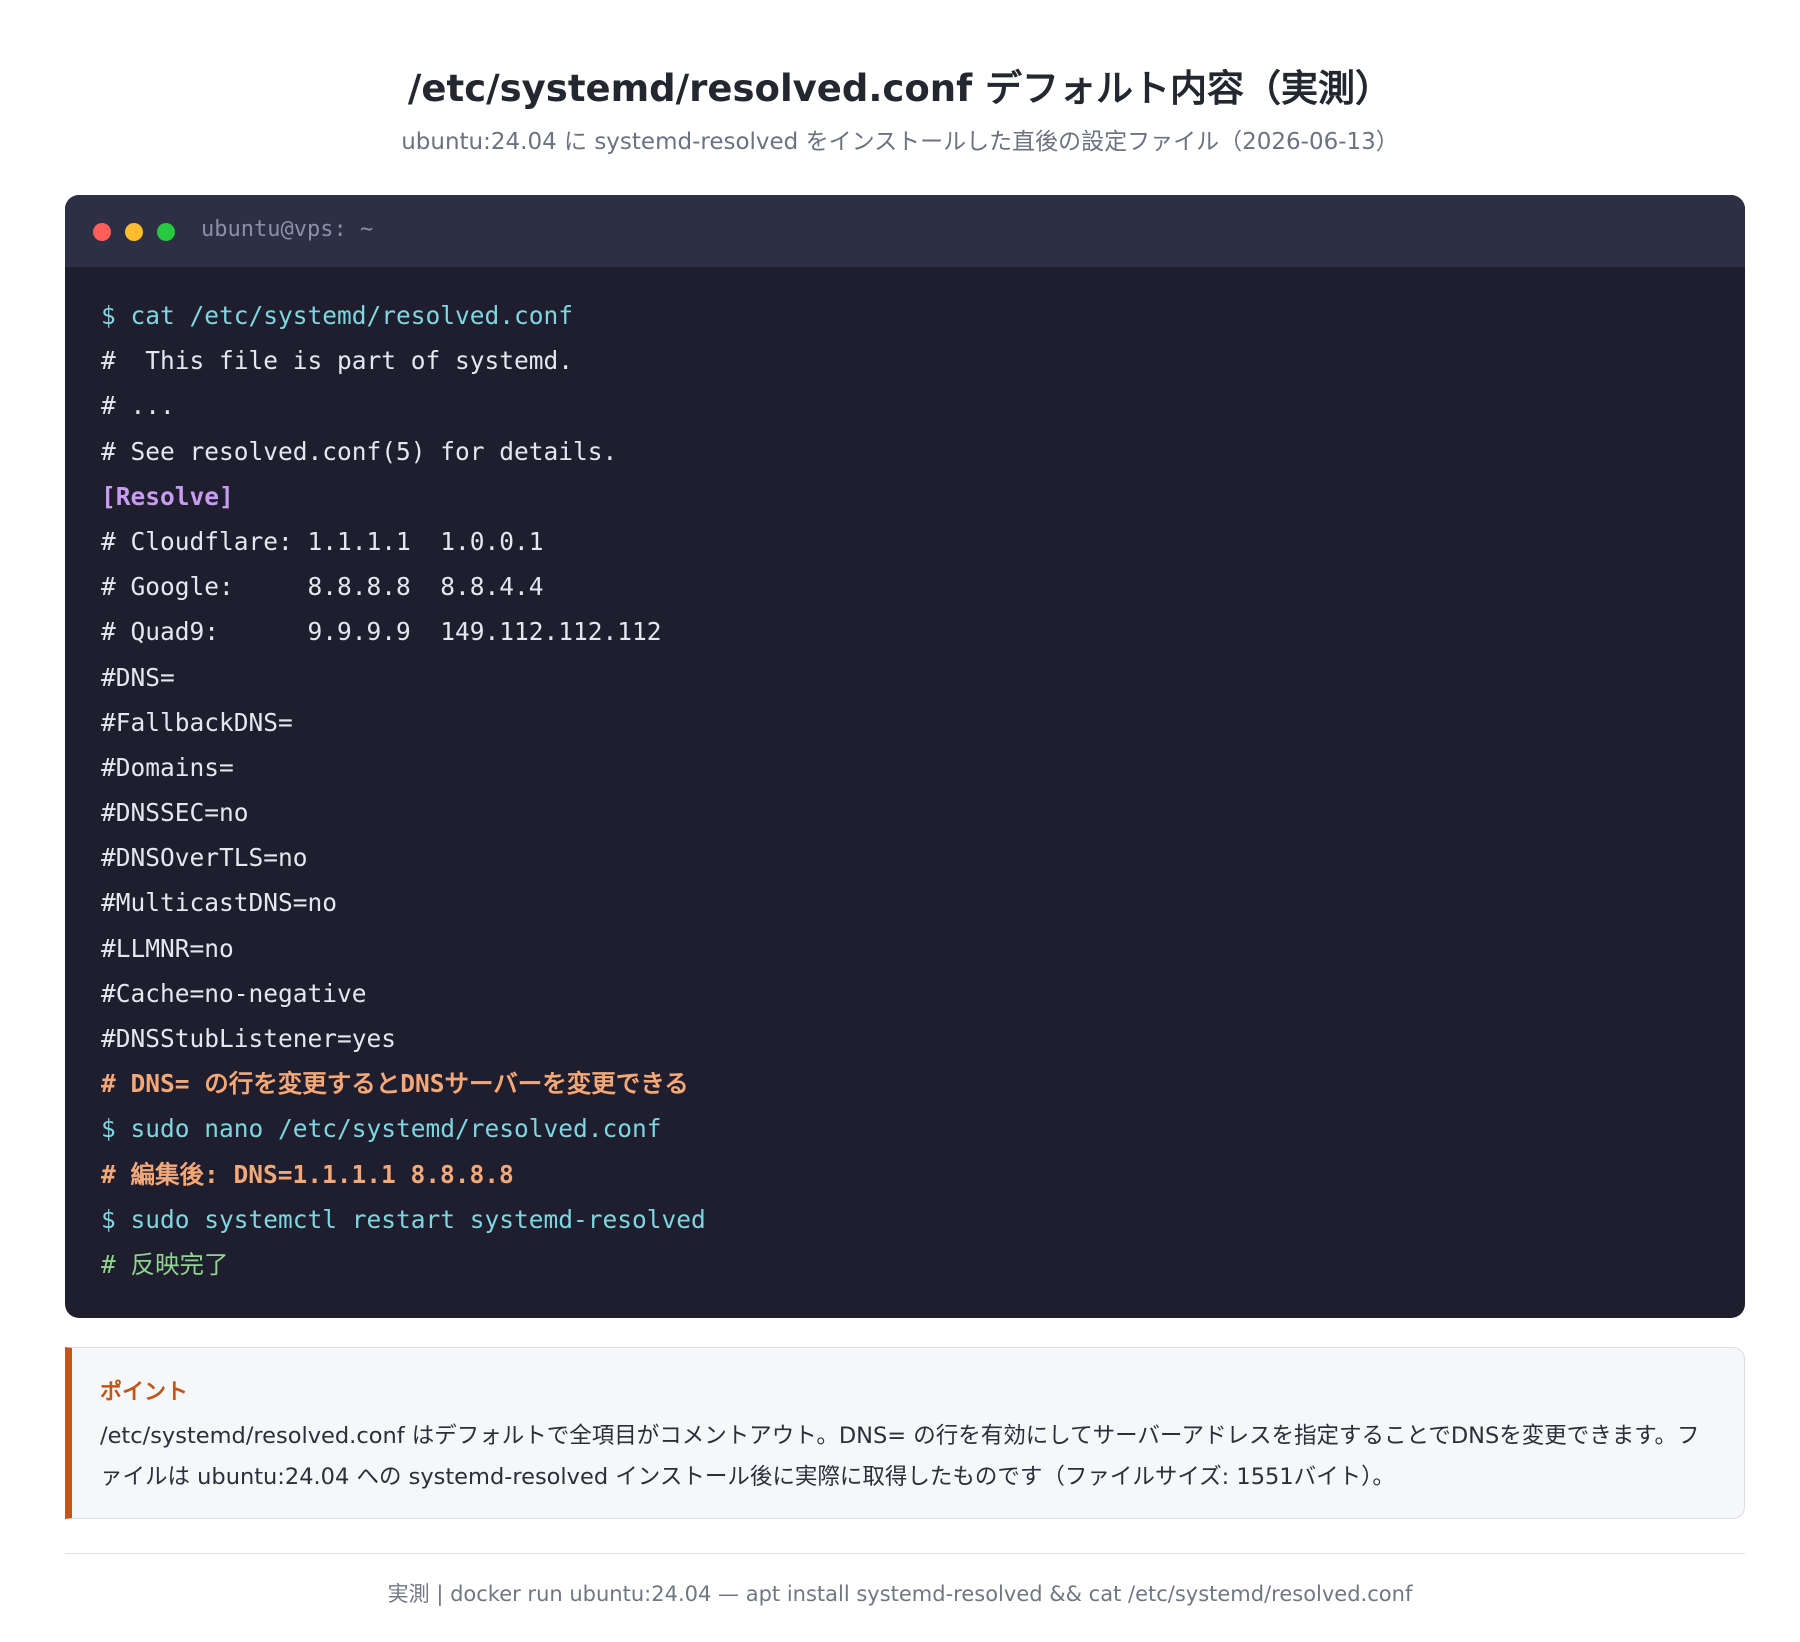  Describe the element at coordinates (167, 496) in the screenshot. I see `terminal-line: [Resolve]` at that location.